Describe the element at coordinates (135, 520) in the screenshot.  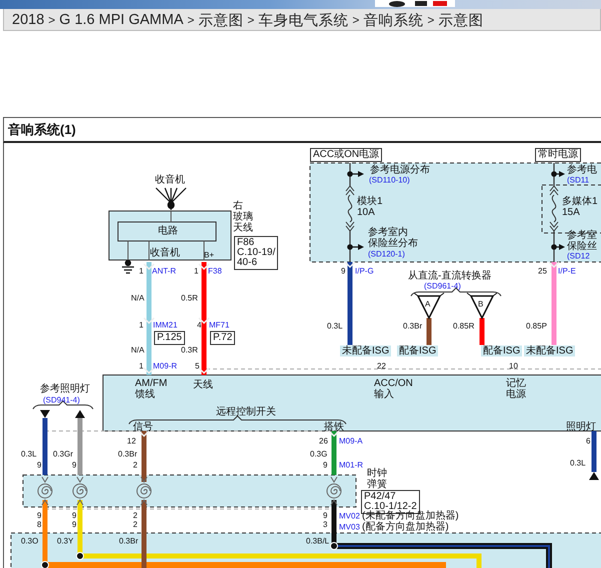
I see `wire-label: 2 2` at that location.